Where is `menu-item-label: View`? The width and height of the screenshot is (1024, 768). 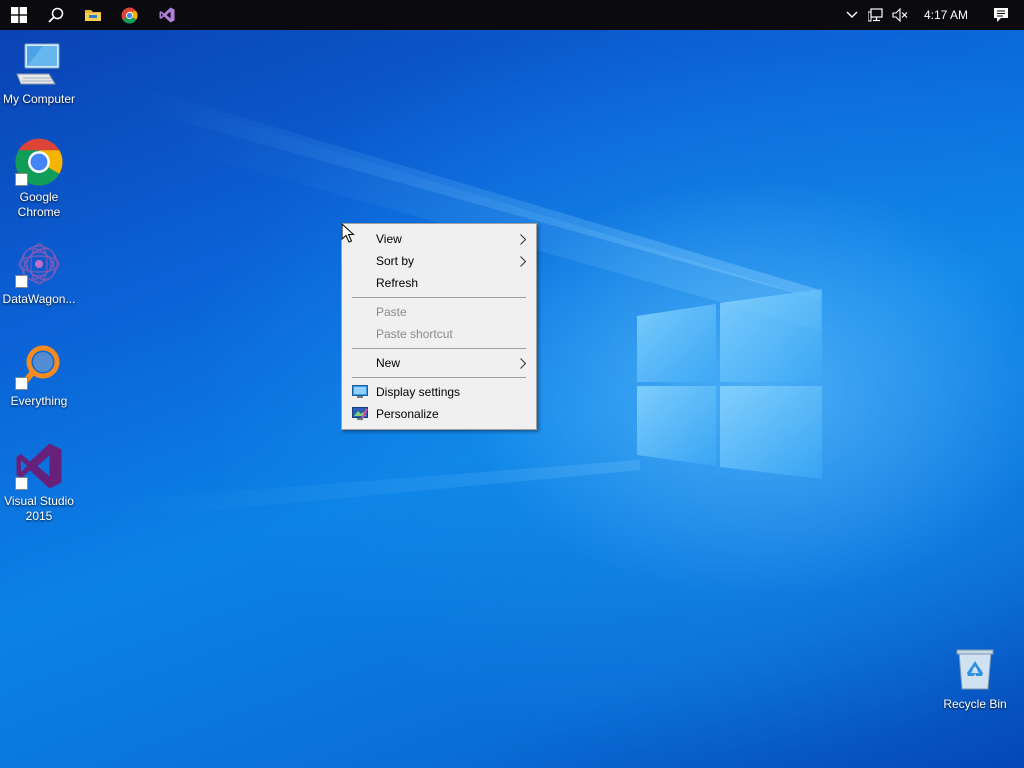
menu-item-label: View is located at coordinates (389, 239).